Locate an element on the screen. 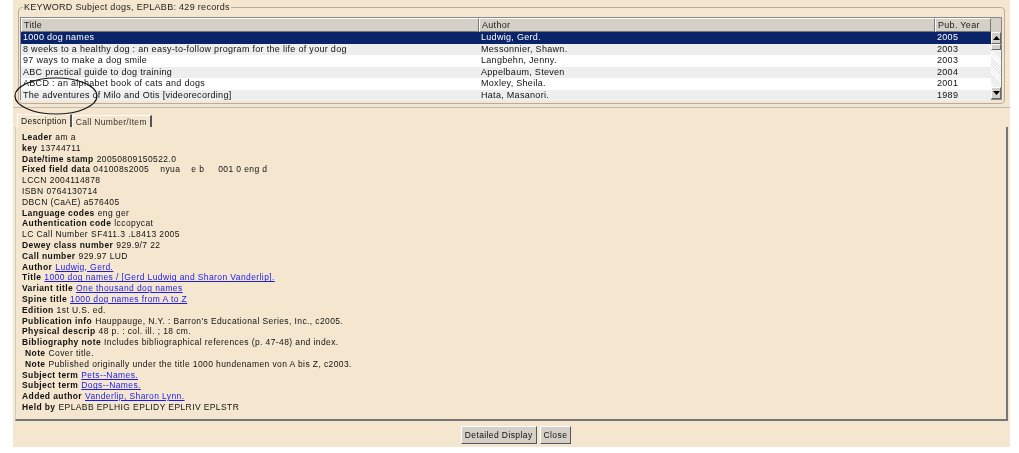  field-value: 48 p. : col. ill. ; 18 cm. is located at coordinates (145, 332).